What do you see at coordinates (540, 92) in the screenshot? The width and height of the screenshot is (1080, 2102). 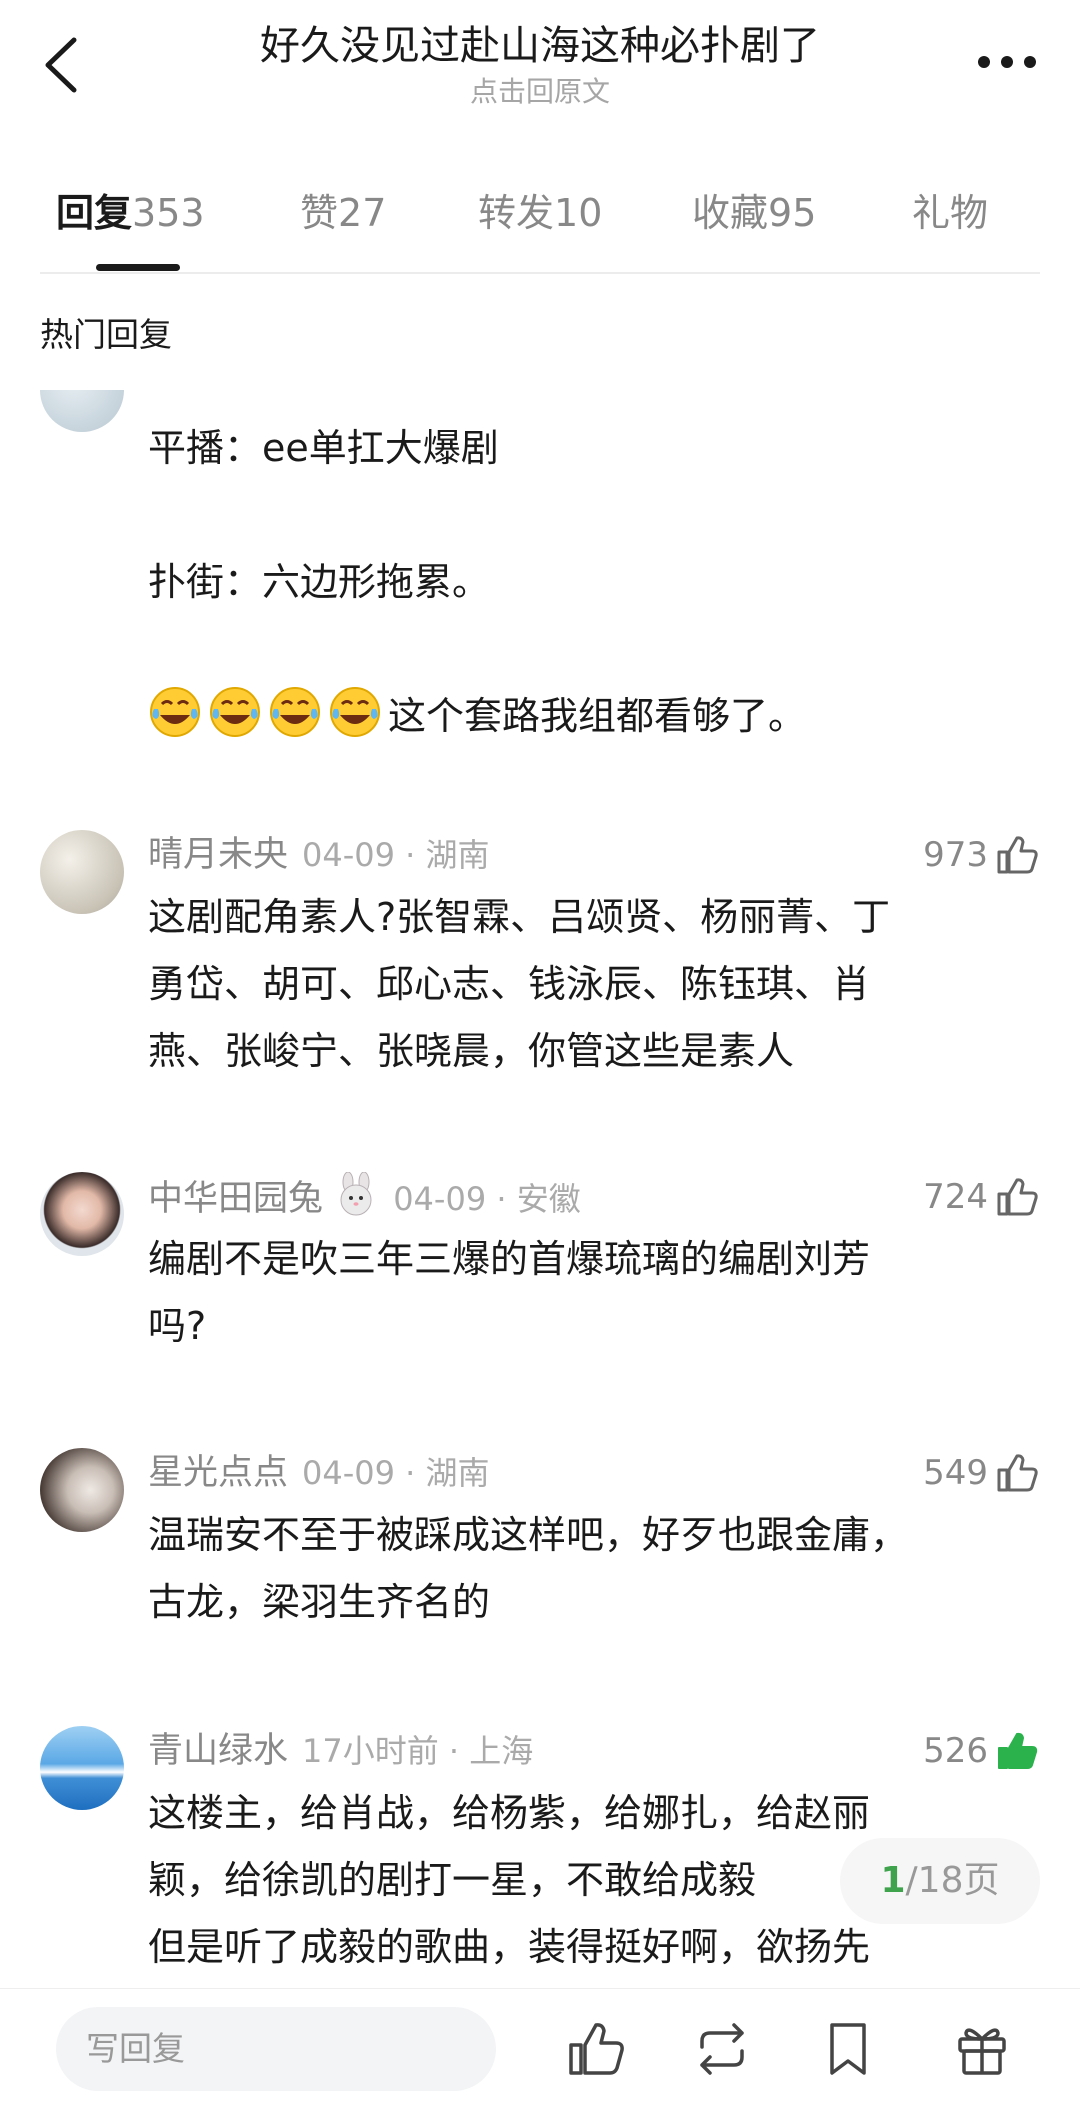 I see `back-to-original-link: 点击回原文` at bounding box center [540, 92].